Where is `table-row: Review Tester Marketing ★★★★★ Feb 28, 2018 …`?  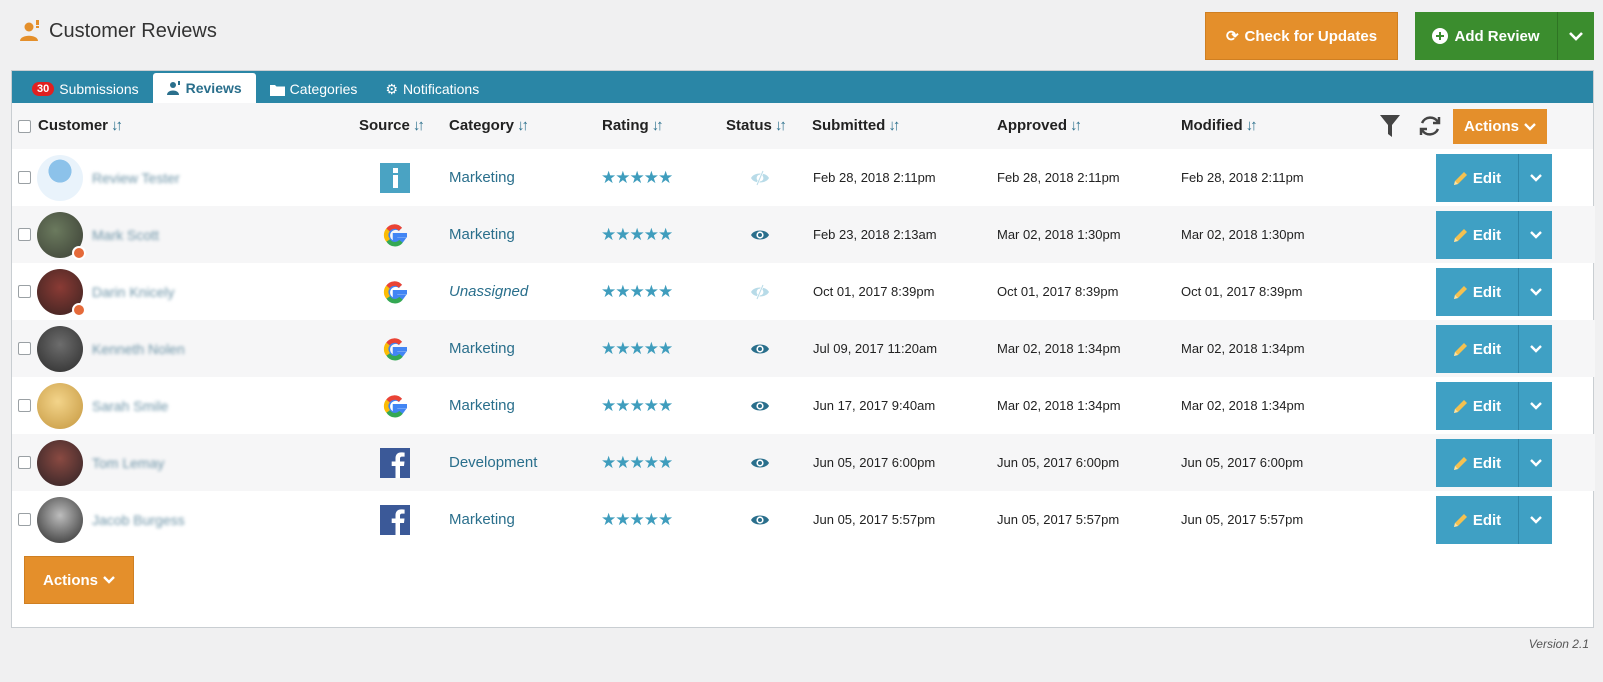
table-row: Review Tester Marketing ★★★★★ Feb 28, 2018 … is located at coordinates (803, 177).